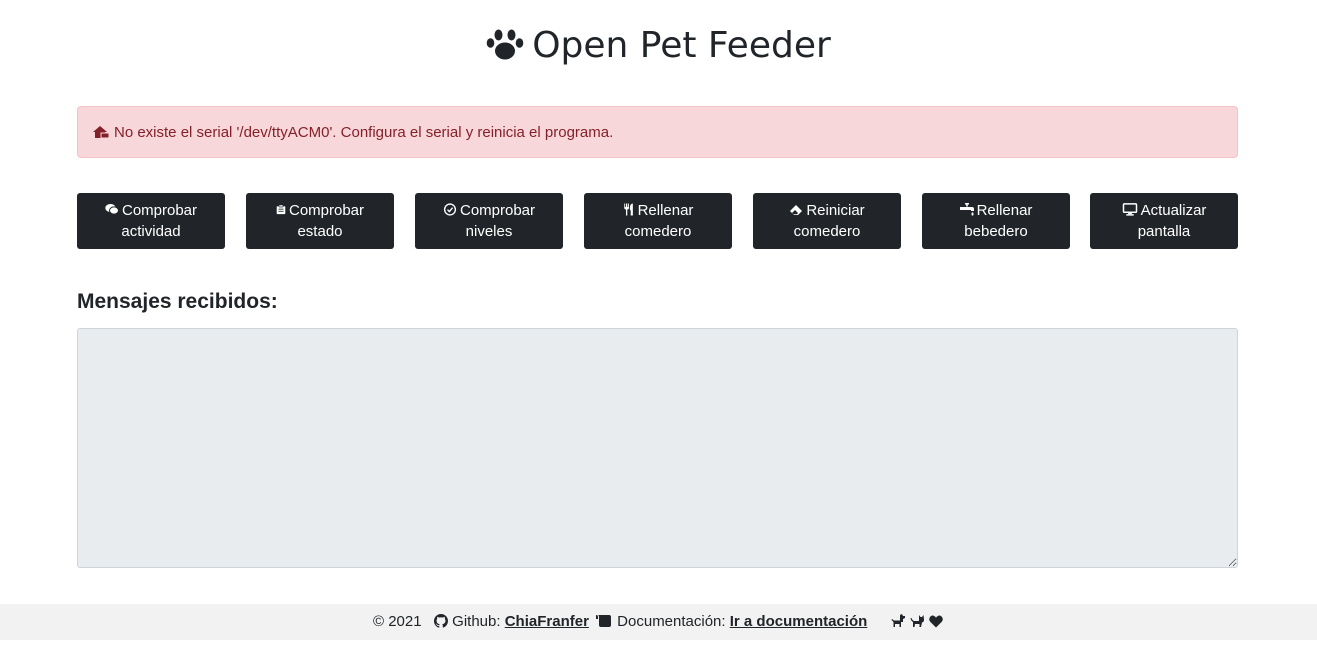 The image size is (1317, 646). Describe the element at coordinates (177, 301) in the screenshot. I see `messages-title: Mensajes recibidos:` at that location.